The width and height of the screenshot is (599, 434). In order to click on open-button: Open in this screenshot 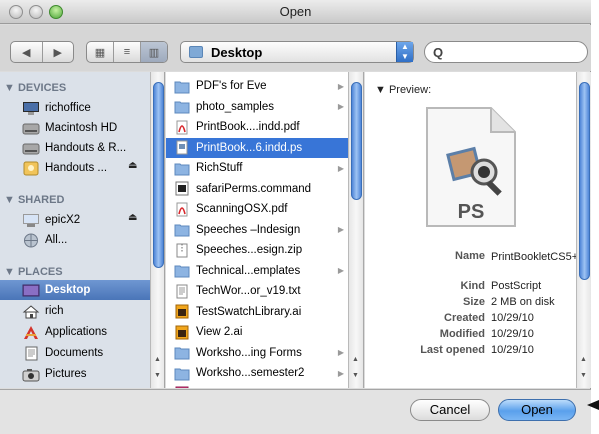, I will do `click(537, 410)`.